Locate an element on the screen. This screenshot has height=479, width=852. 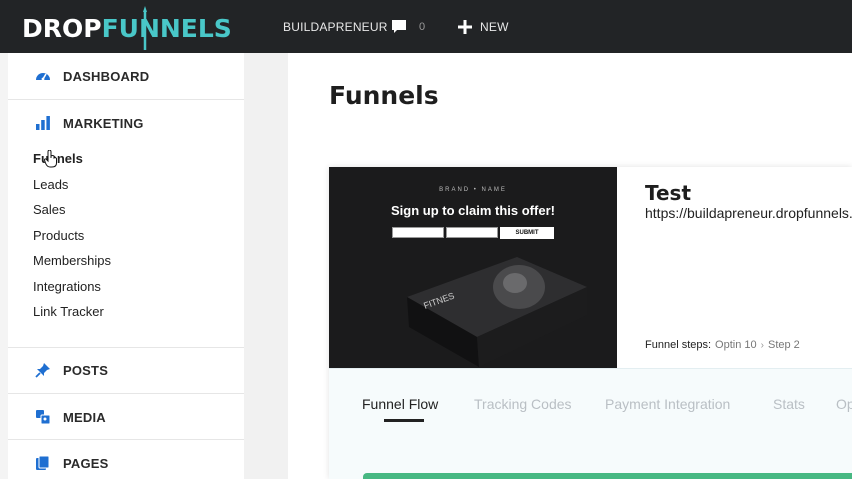
funnel-step: Optin 10 is located at coordinates (736, 345).